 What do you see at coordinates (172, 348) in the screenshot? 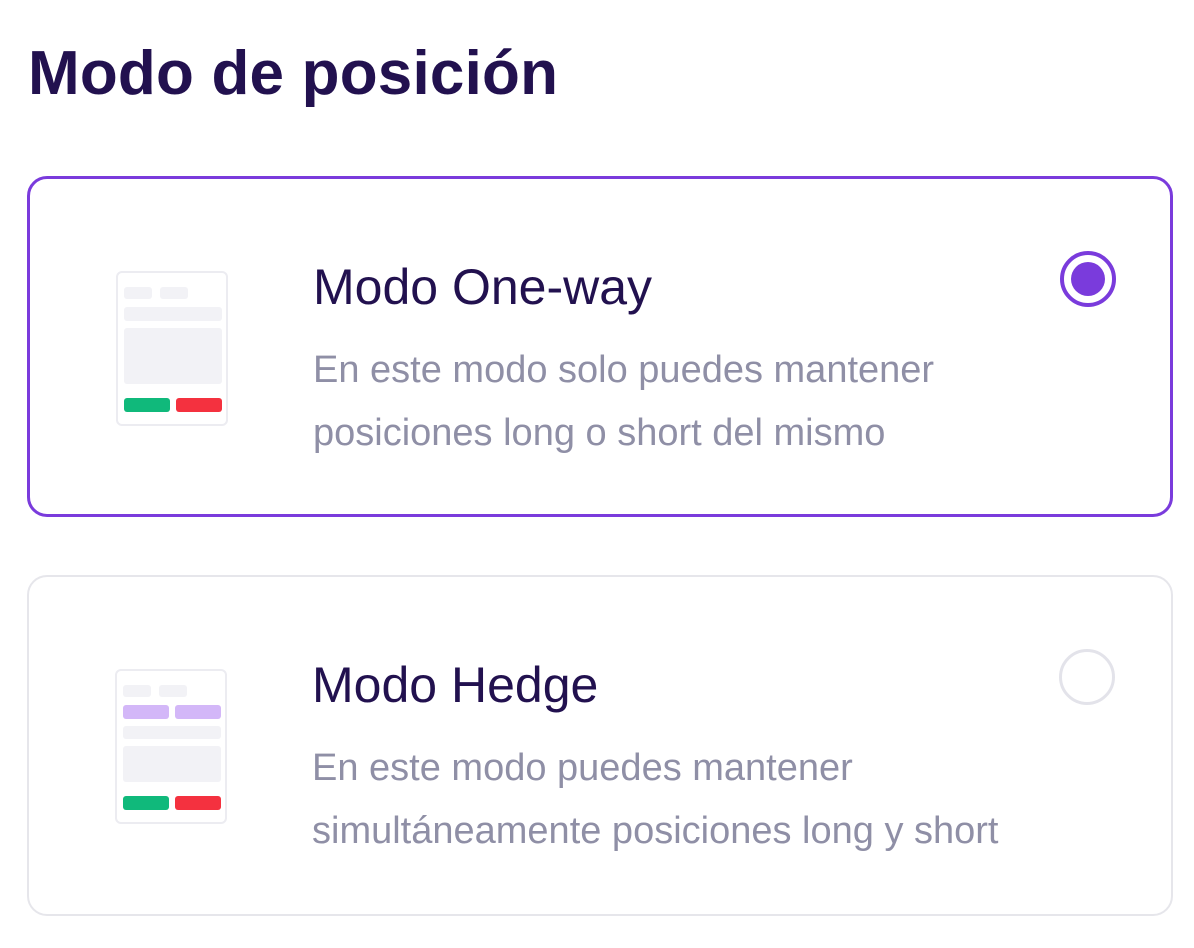
I see `single-position-illustration-icon` at bounding box center [172, 348].